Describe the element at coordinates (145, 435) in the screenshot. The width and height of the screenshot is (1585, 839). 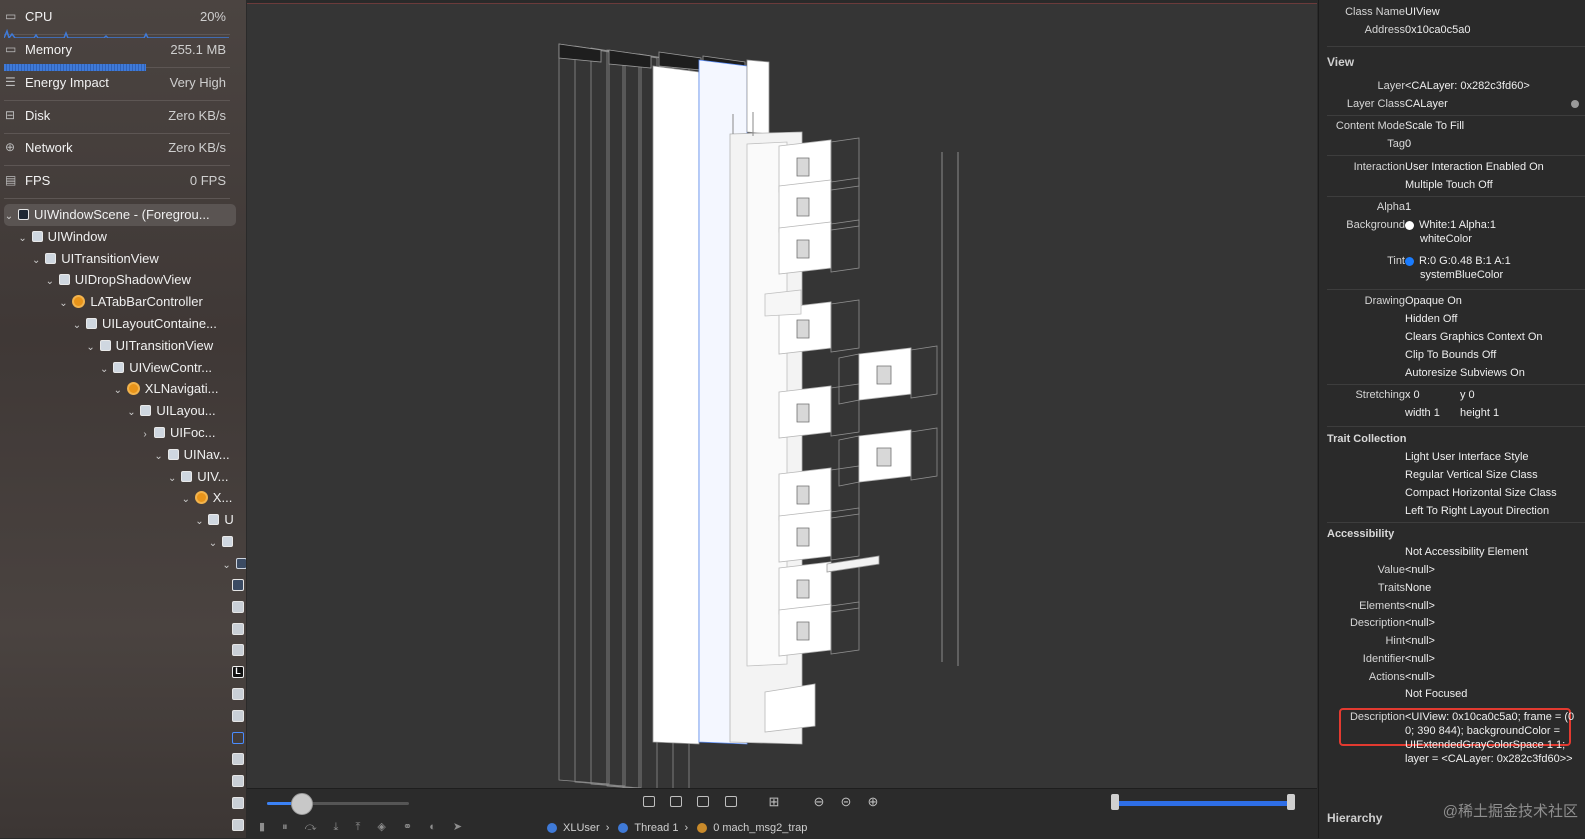
I see `disclosure-chevron-icon: ›` at that location.